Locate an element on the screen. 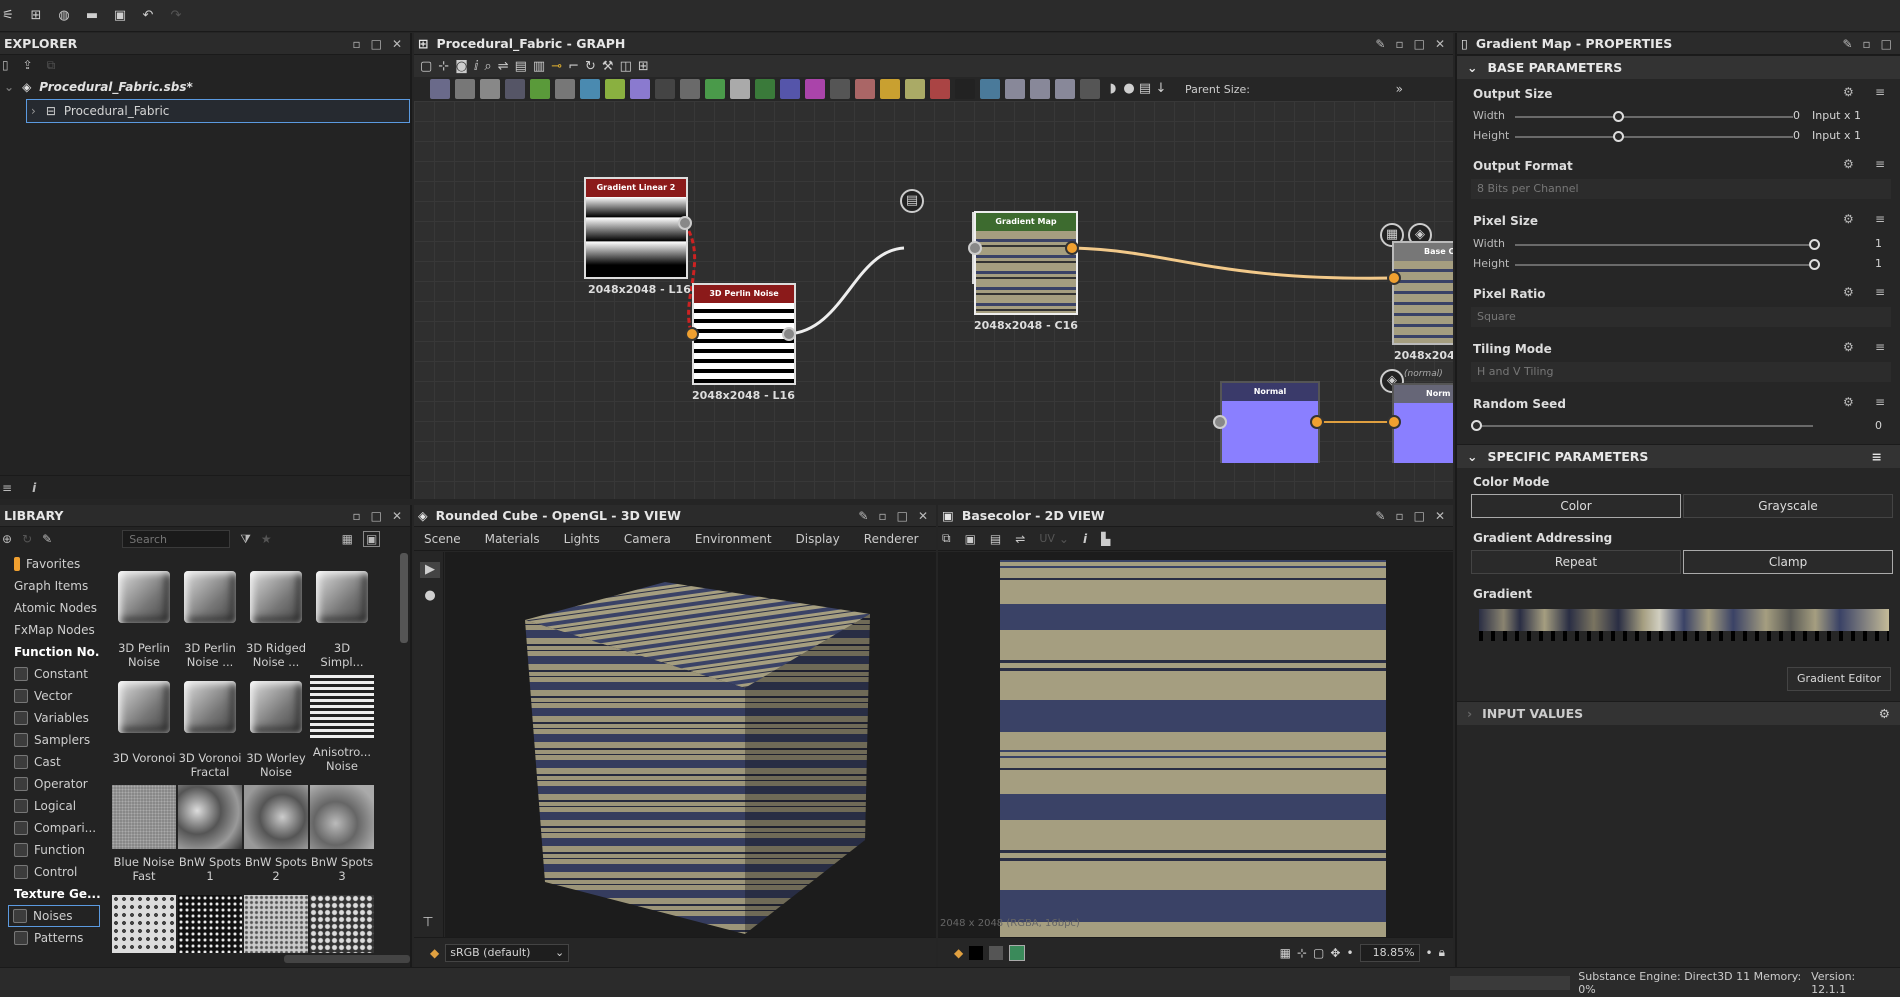 Image resolution: width=1900 pixels, height=997 pixels. input-values-header: › INPUT VALUES ⚙ is located at coordinates (1678, 713).